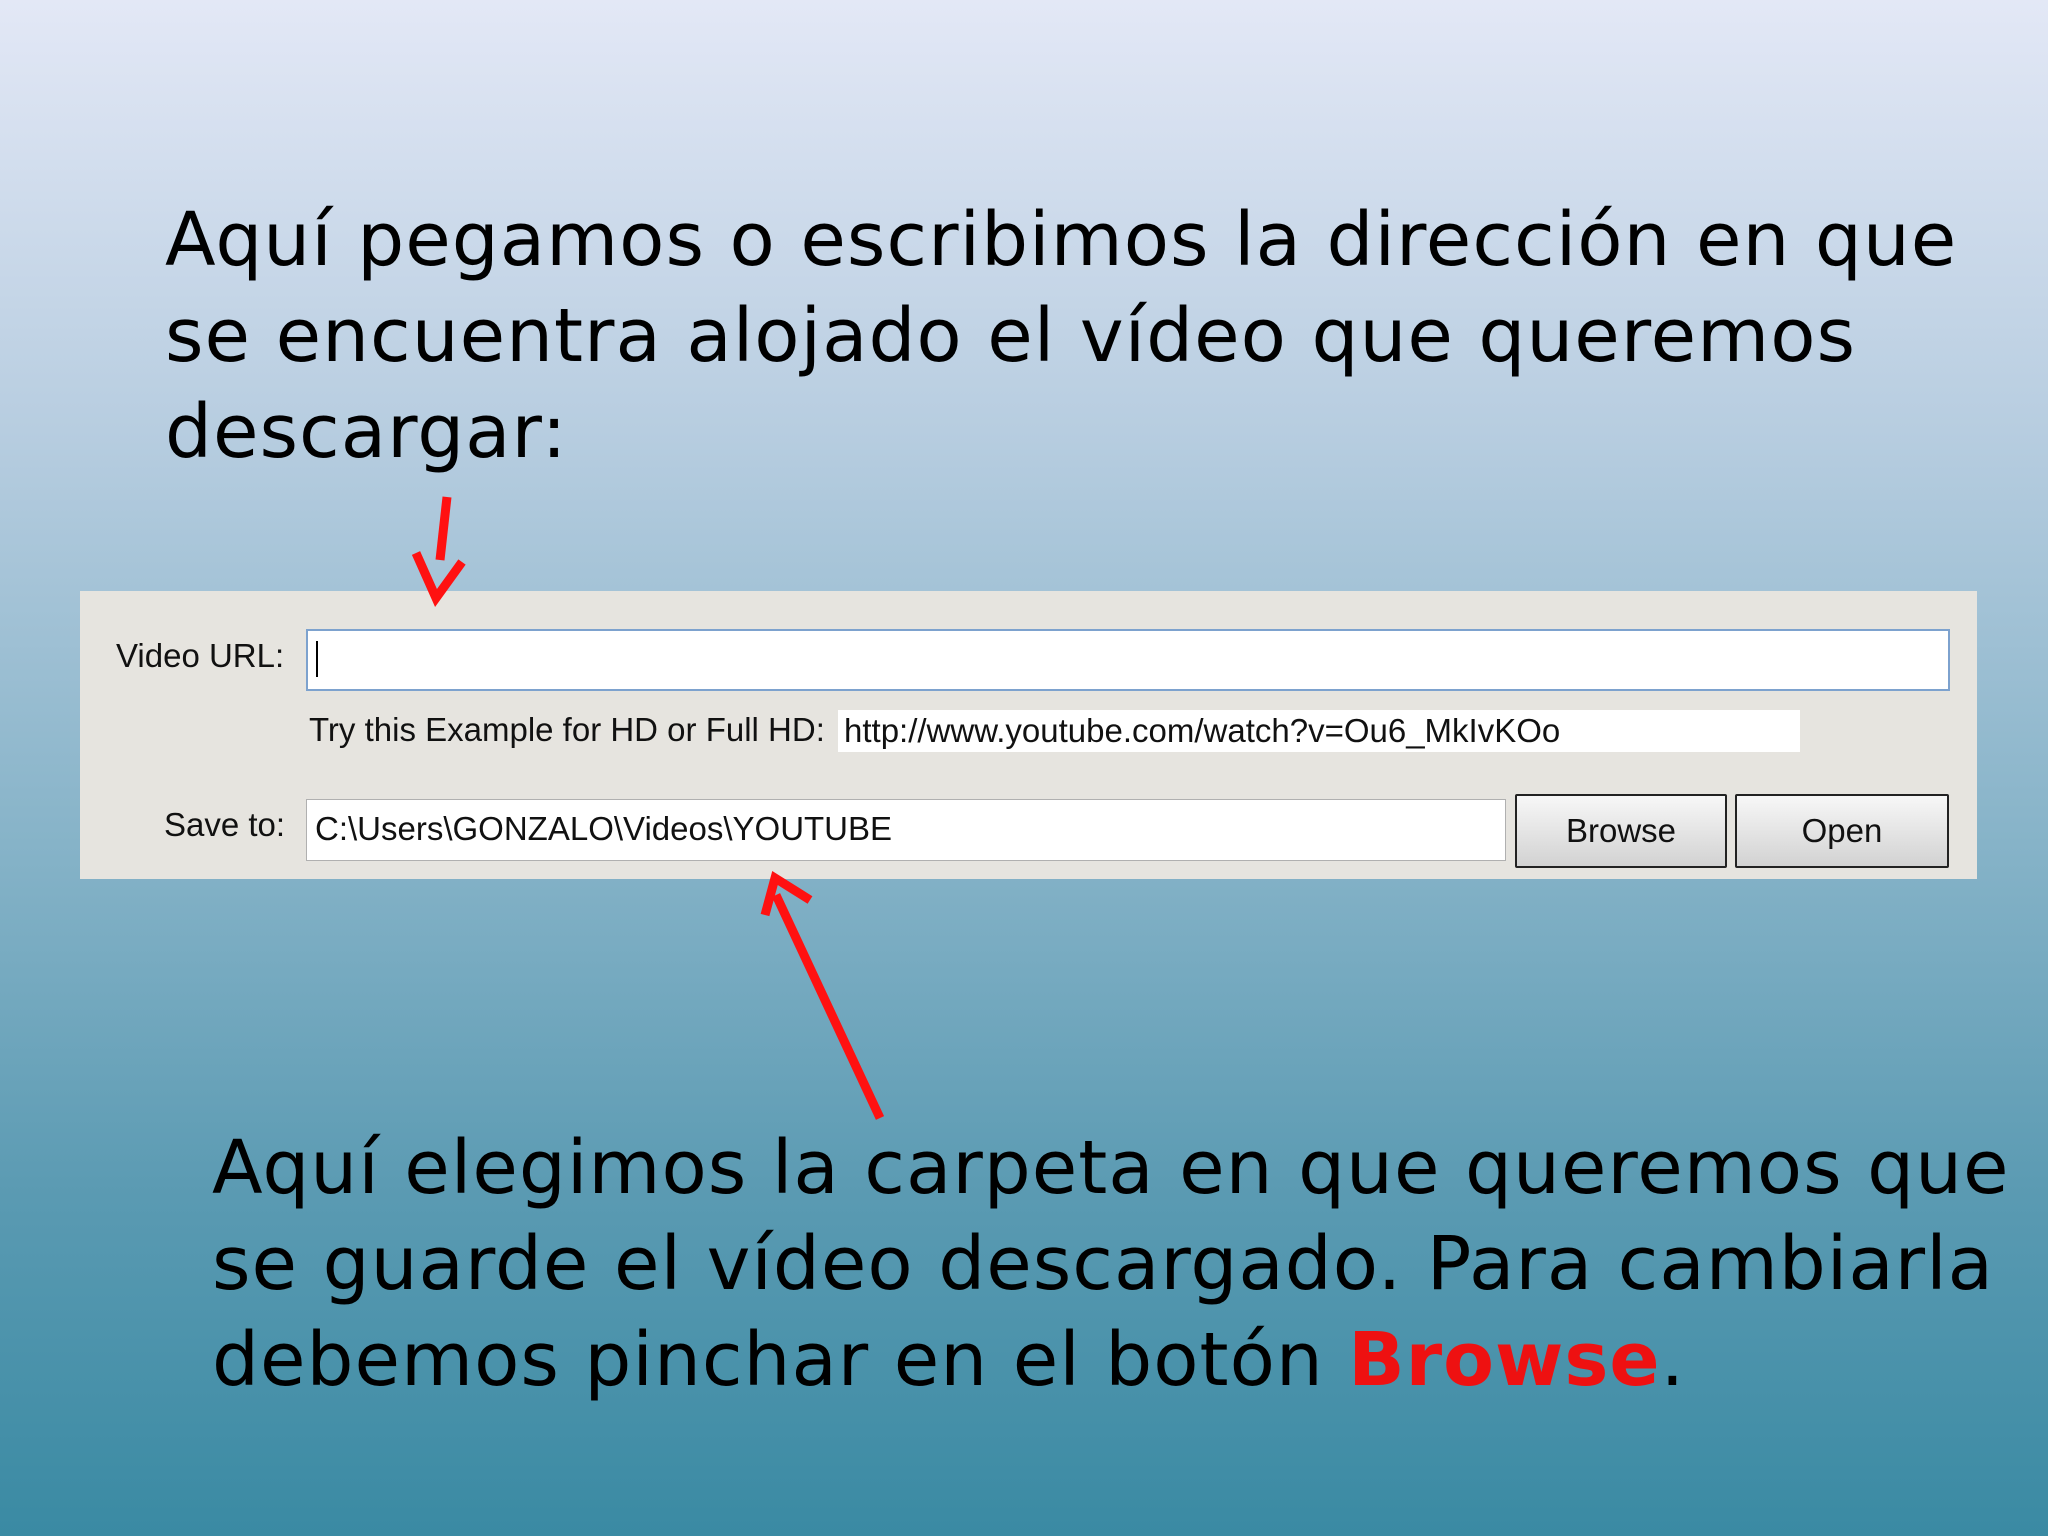 This screenshot has width=2048, height=1536. What do you see at coordinates (906, 830) in the screenshot?
I see `save-to-input: C:\Users\GONZALO\Videos\YOUTUBE` at bounding box center [906, 830].